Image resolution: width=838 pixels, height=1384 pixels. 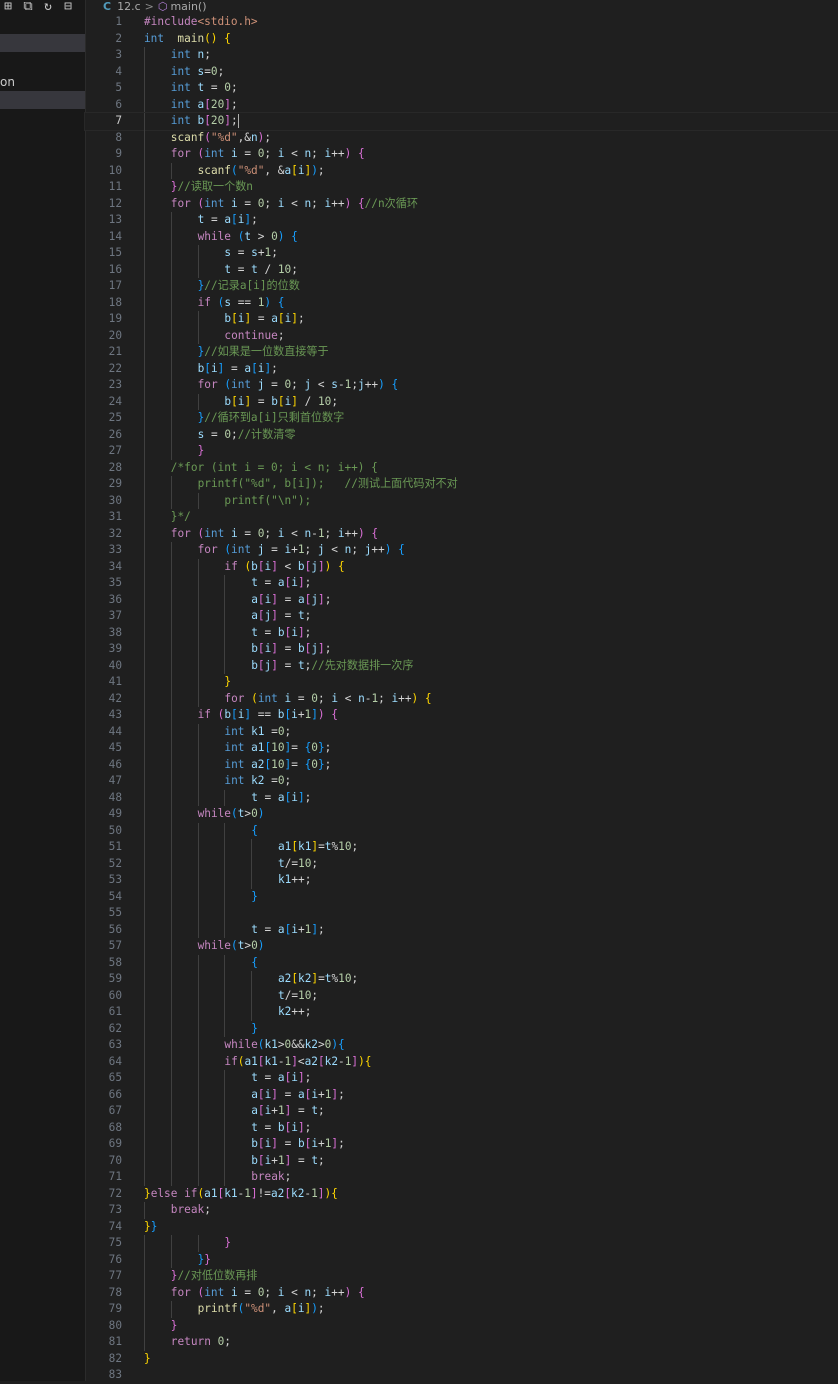 I want to click on code-line: 67 a[i+1] = t;, so click(x=461, y=1111).